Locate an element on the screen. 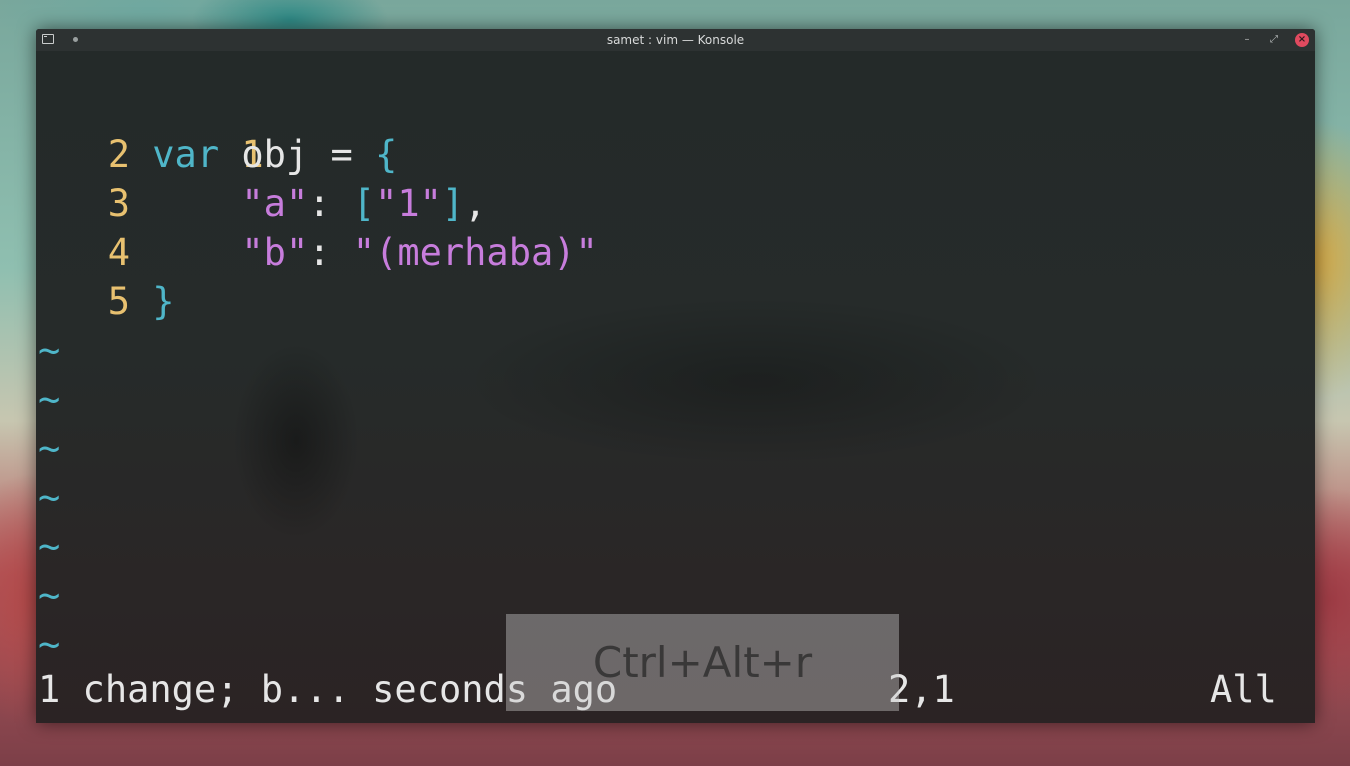  code-text: obj = is located at coordinates (297, 154).